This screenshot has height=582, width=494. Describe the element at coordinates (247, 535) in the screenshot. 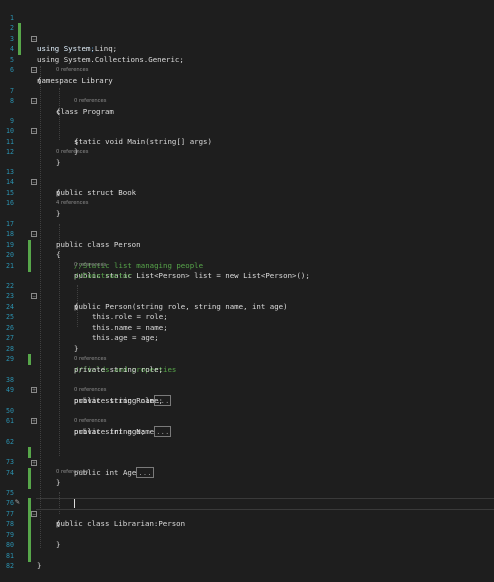

I see `code-line: 79` at that location.